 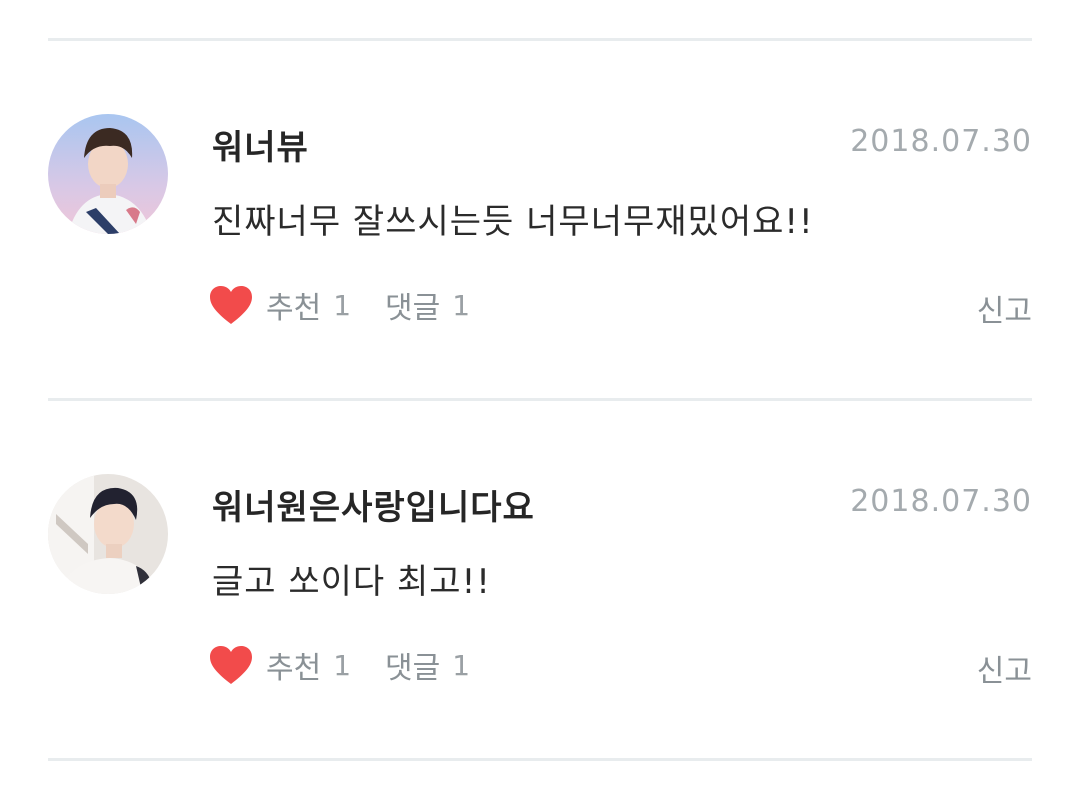 I want to click on comment-text: 글고 쏘이다 최고!!, so click(x=351, y=582).